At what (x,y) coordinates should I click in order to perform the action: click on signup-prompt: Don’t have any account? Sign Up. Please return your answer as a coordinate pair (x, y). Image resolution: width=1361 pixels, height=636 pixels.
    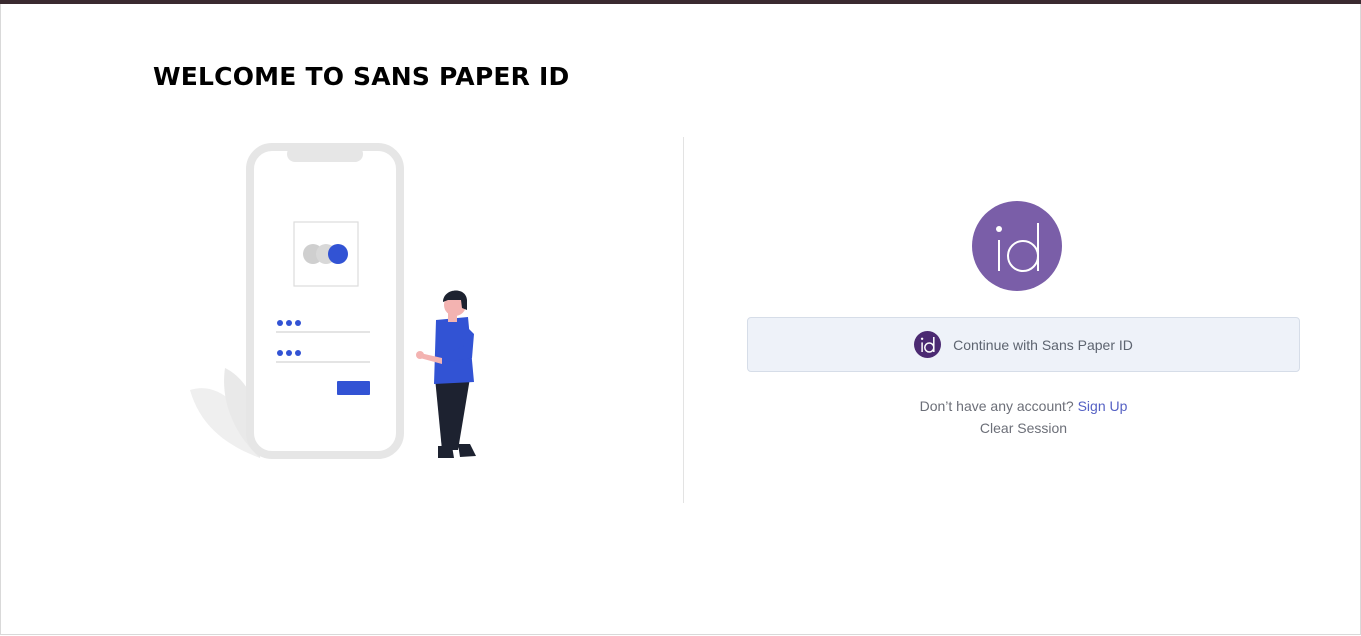
    Looking at the image, I should click on (1023, 406).